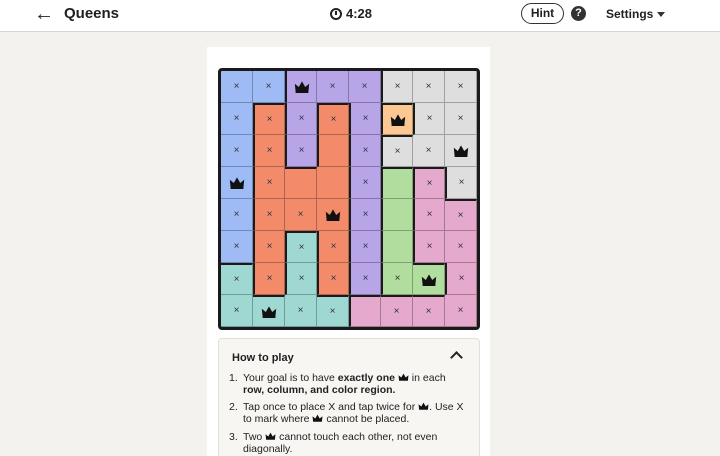  What do you see at coordinates (366, 419) in the screenshot?
I see `rule-text: cannot be placed.` at bounding box center [366, 419].